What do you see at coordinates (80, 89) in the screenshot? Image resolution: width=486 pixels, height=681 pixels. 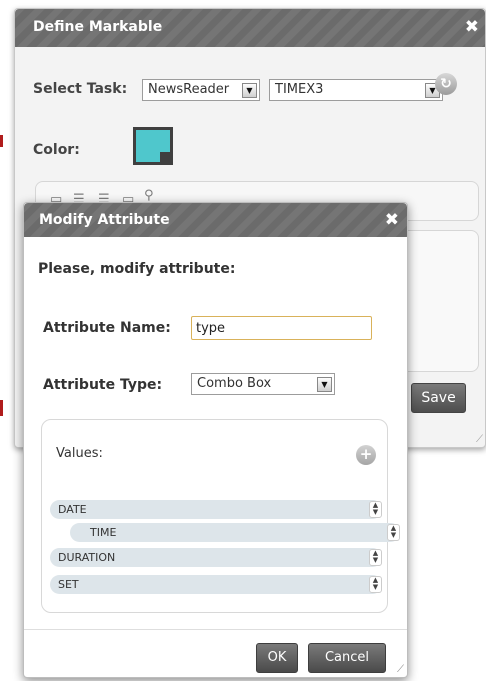 I see `select-task-label: Select Task:` at bounding box center [80, 89].